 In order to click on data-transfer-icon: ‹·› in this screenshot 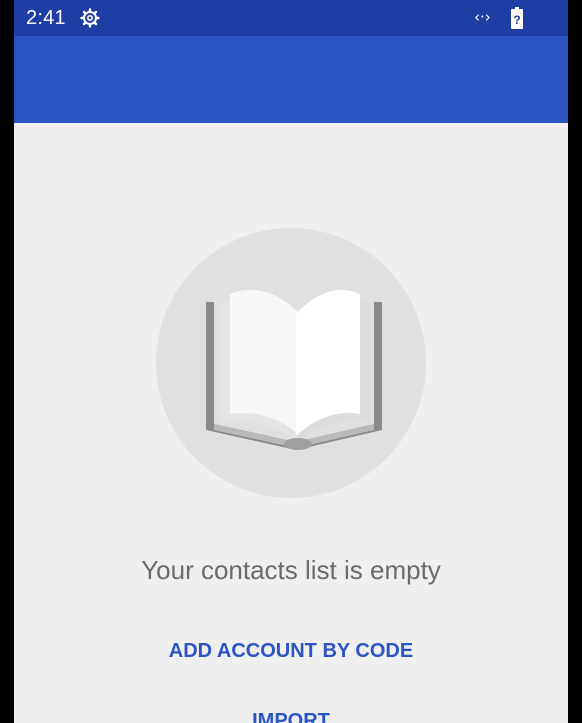, I will do `click(482, 17)`.